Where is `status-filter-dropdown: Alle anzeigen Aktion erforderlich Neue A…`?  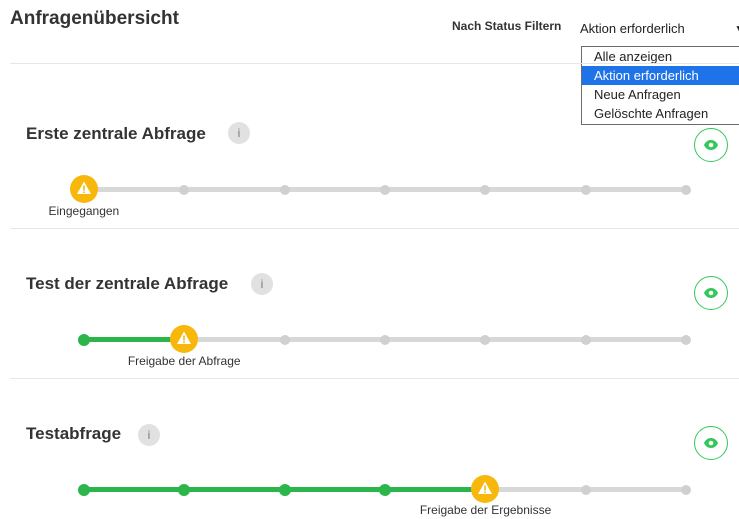
status-filter-dropdown: Alle anzeigen Aktion erforderlich Neue A… is located at coordinates (660, 85).